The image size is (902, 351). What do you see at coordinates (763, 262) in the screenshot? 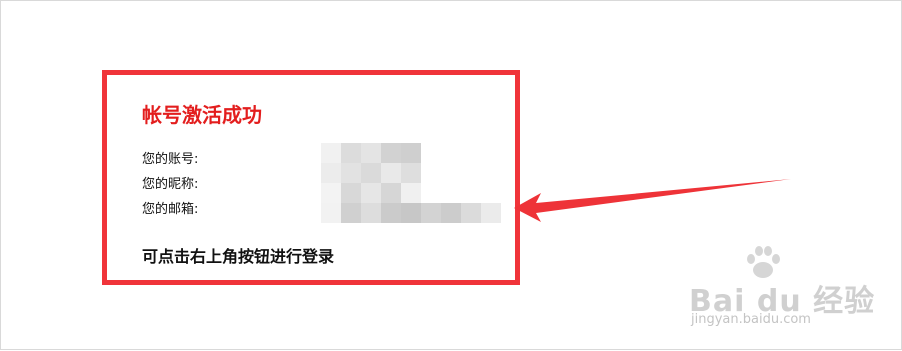
I see `paw-logo-icon` at bounding box center [763, 262].